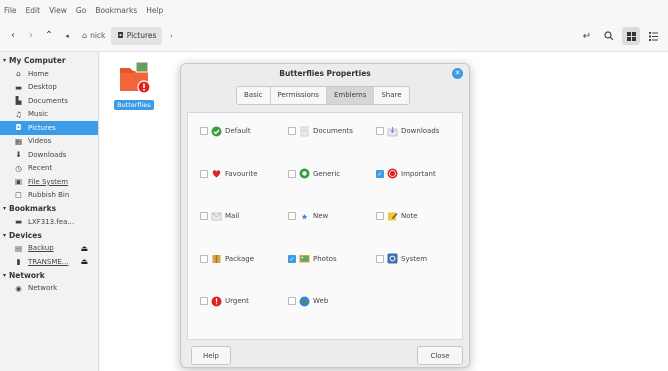 This screenshot has height=371, width=668. I want to click on breadcrumb-label: Pictures, so click(141, 35).